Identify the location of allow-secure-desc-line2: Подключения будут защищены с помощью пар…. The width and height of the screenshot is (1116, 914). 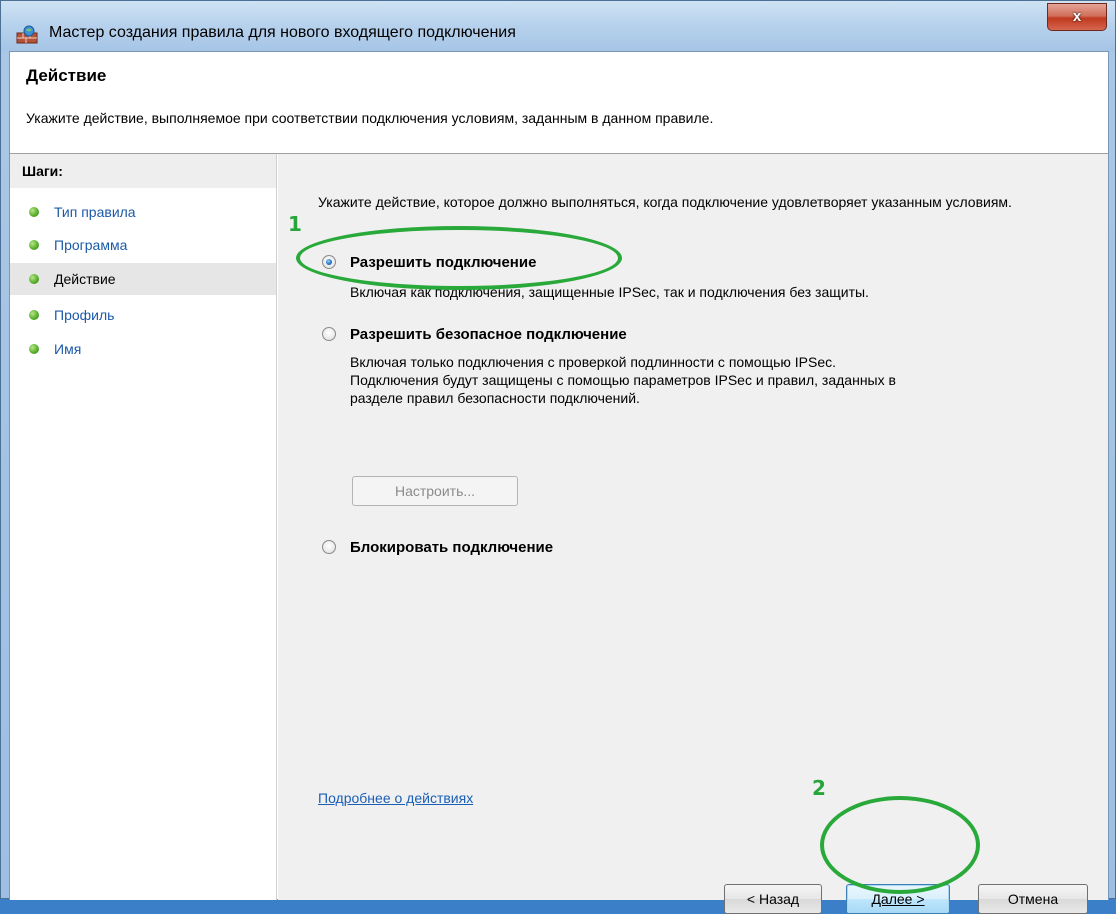
(623, 380).